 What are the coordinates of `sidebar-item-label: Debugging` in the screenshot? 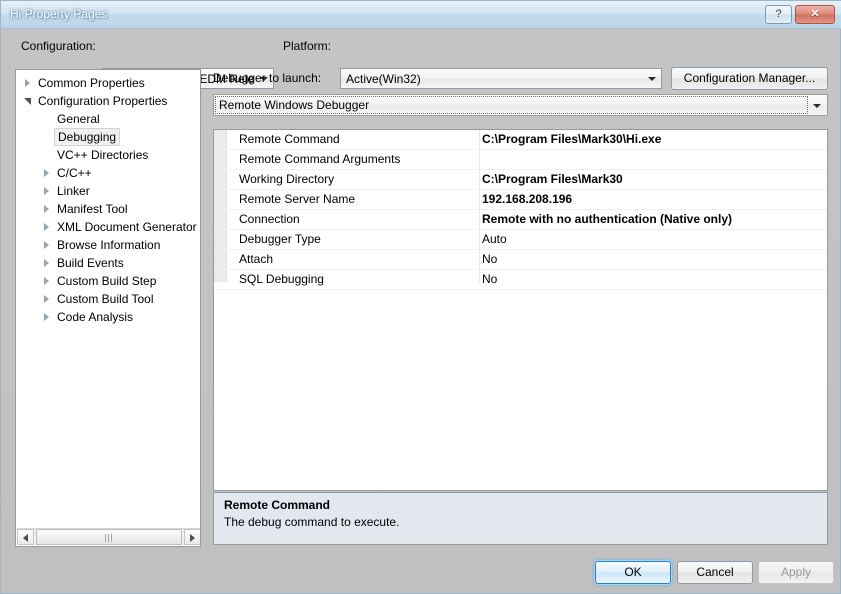 It's located at (87, 137).